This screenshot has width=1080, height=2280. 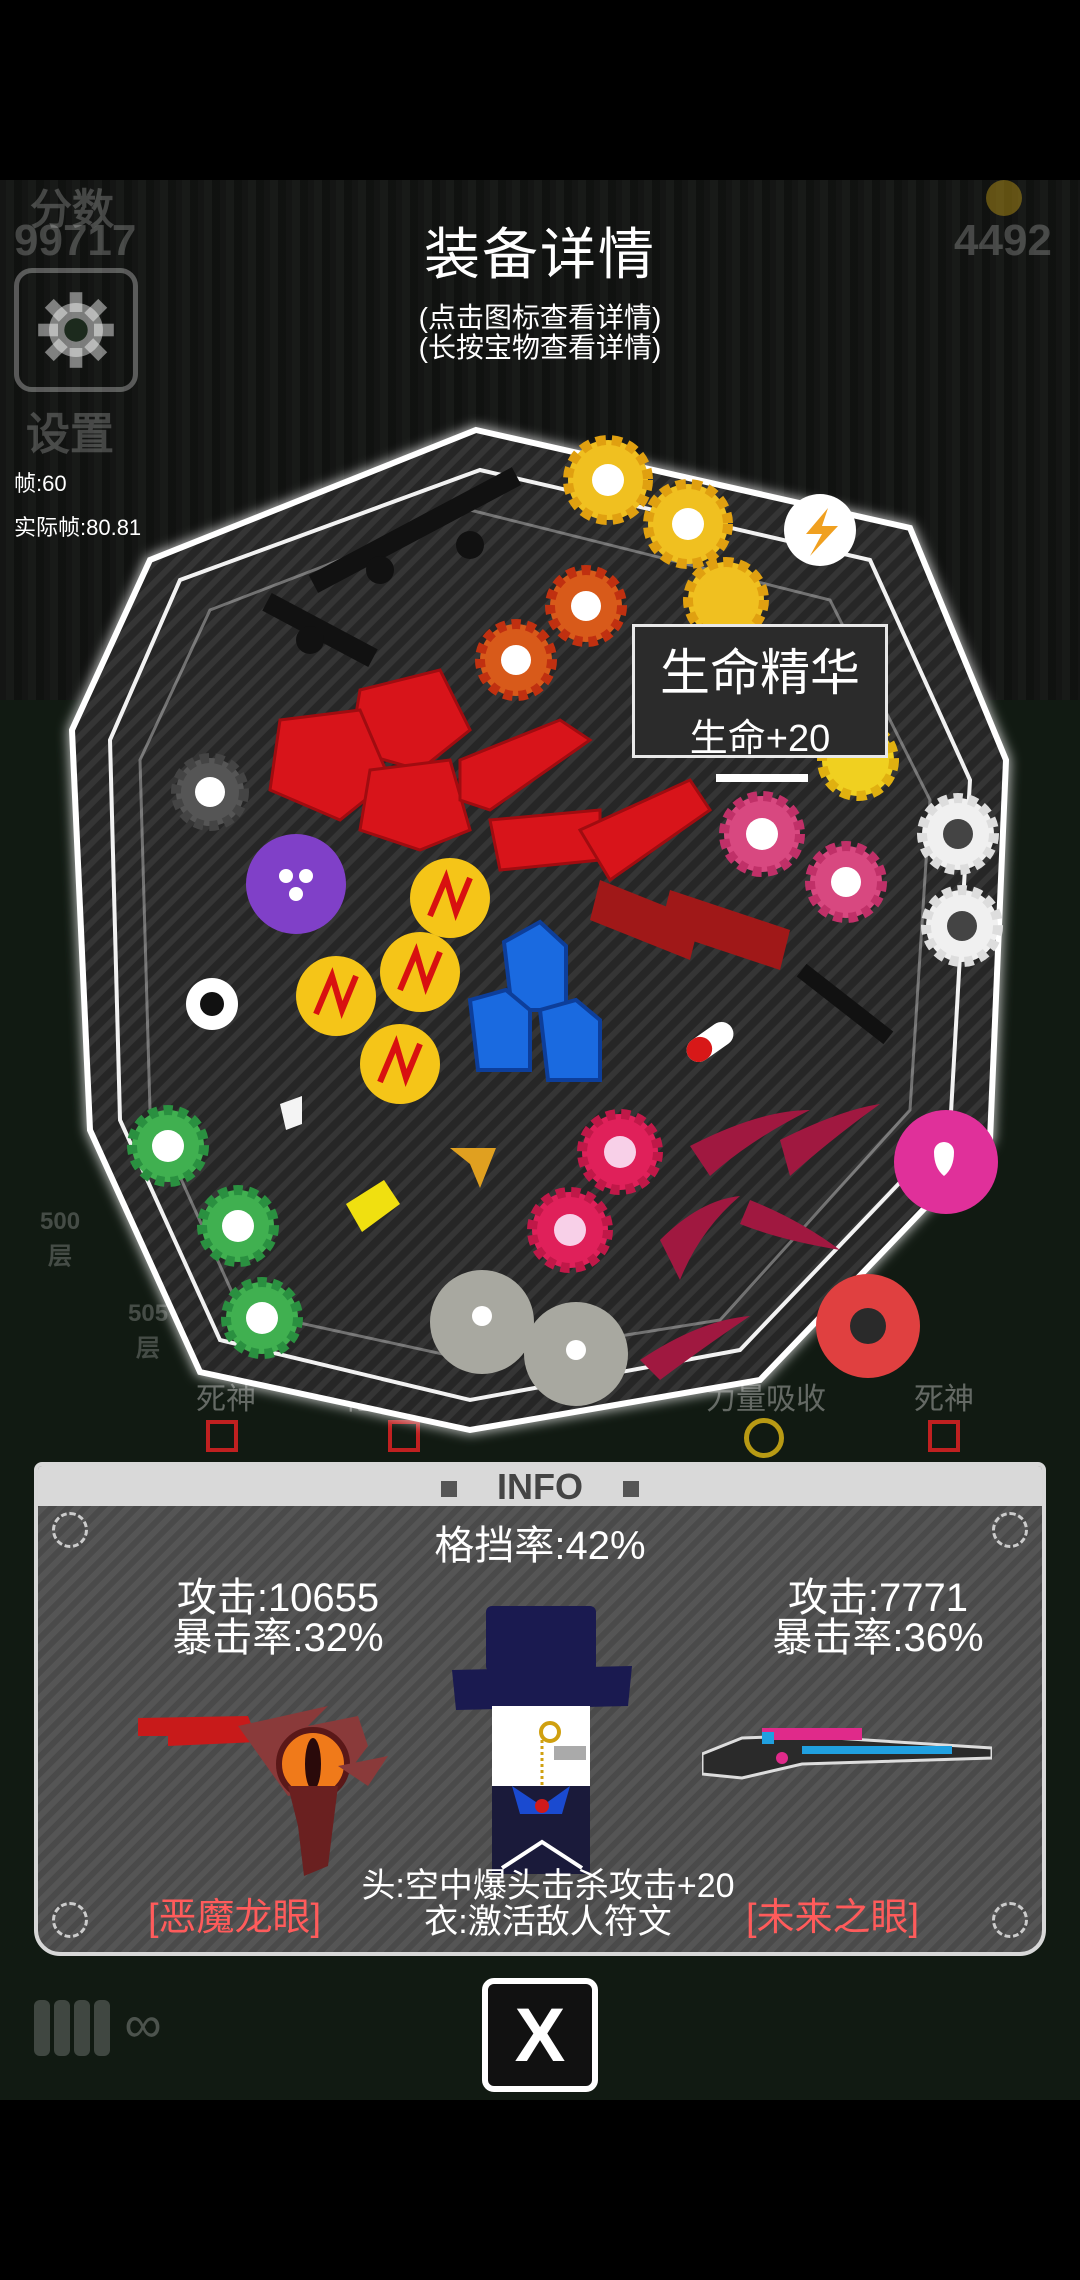 I want to click on future-eye-weapon, so click(x=847, y=1758).